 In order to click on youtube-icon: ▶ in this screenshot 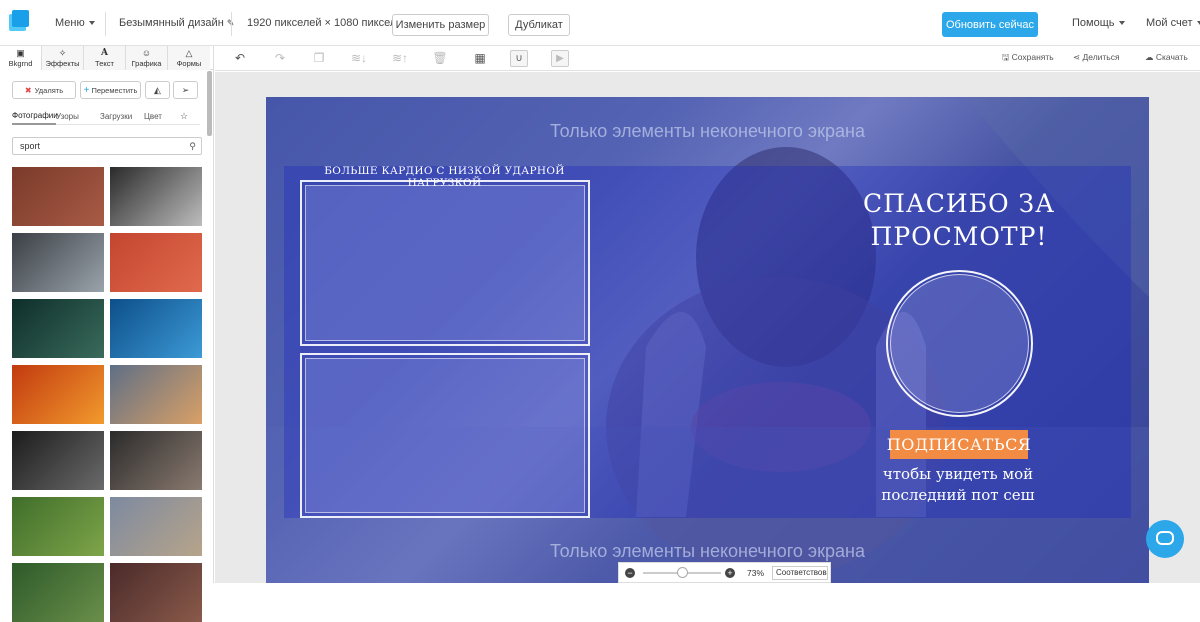, I will do `click(560, 58)`.